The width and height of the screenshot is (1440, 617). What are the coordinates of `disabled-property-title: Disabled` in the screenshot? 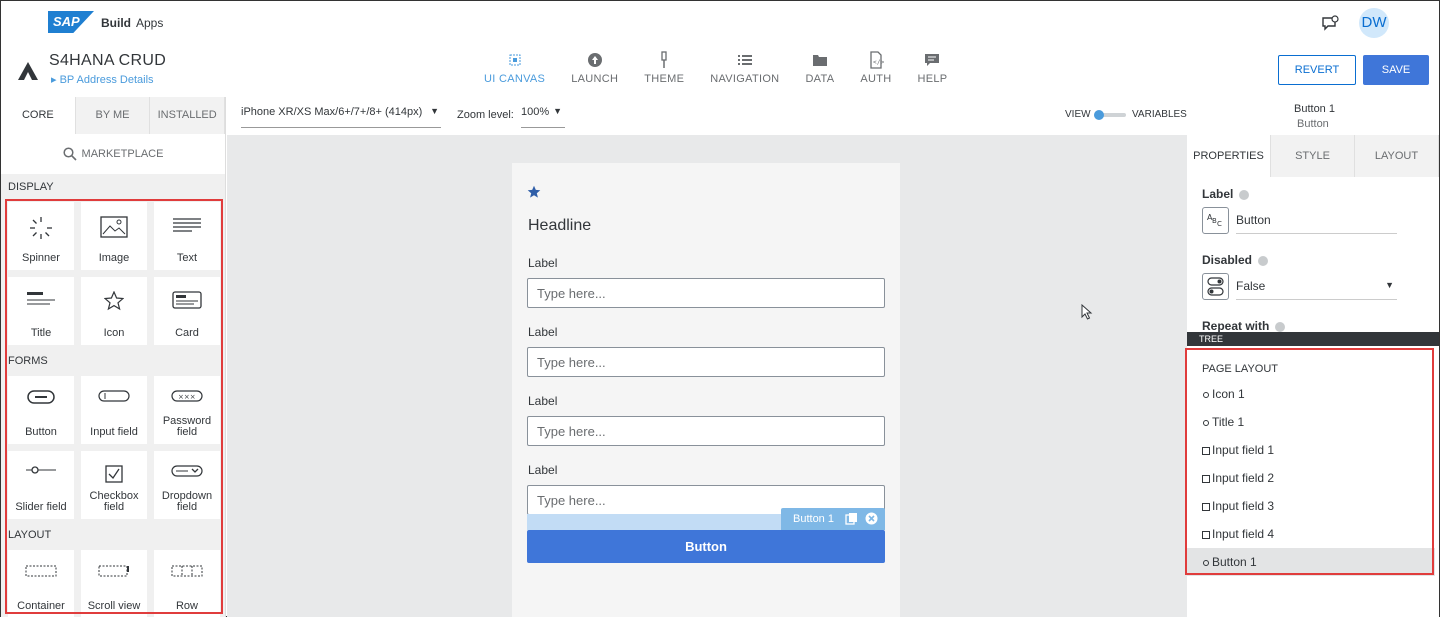 It's located at (1235, 260).